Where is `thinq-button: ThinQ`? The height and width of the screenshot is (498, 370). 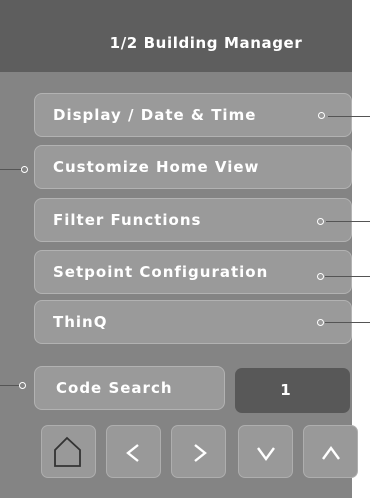 thinq-button: ThinQ is located at coordinates (193, 322).